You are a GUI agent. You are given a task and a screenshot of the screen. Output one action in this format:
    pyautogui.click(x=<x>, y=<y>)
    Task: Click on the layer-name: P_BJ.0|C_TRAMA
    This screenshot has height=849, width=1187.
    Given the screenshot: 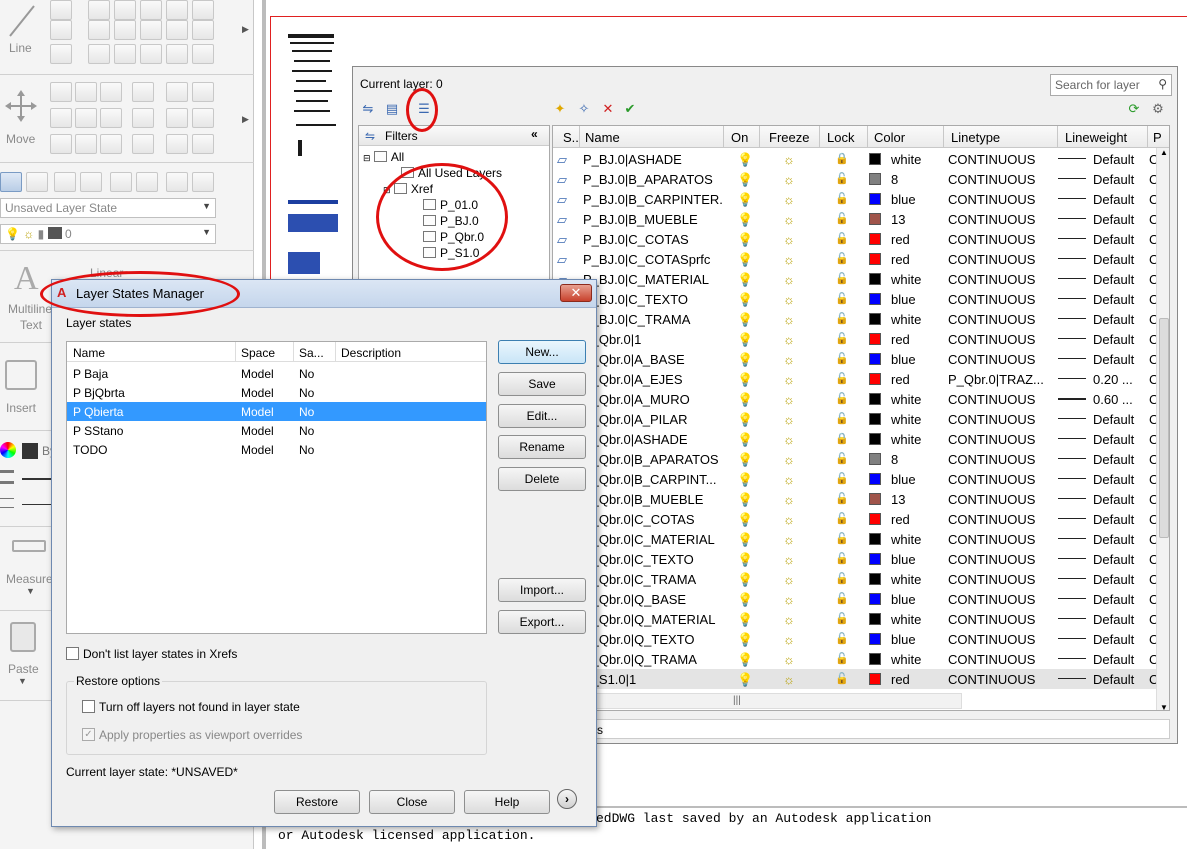 What is the action you would take?
    pyautogui.click(x=653, y=319)
    